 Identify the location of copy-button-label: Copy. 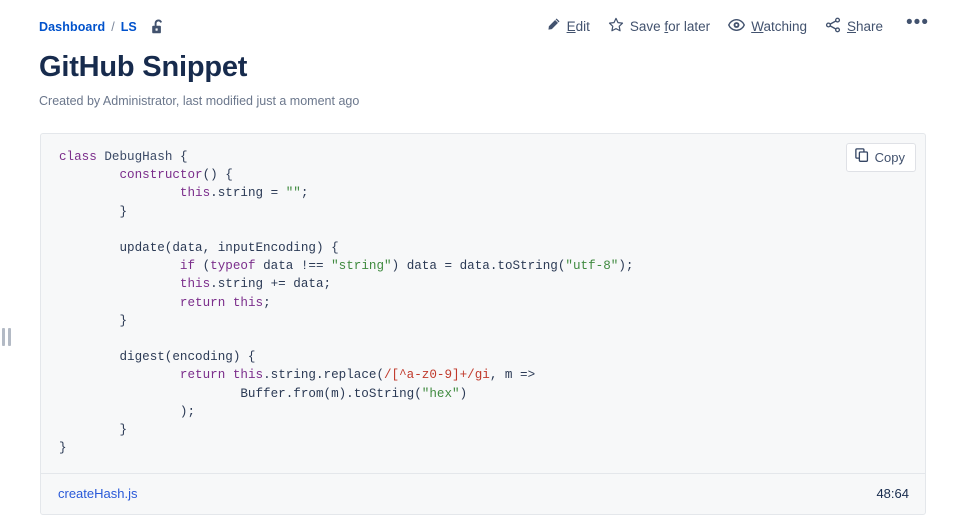
(889, 157).